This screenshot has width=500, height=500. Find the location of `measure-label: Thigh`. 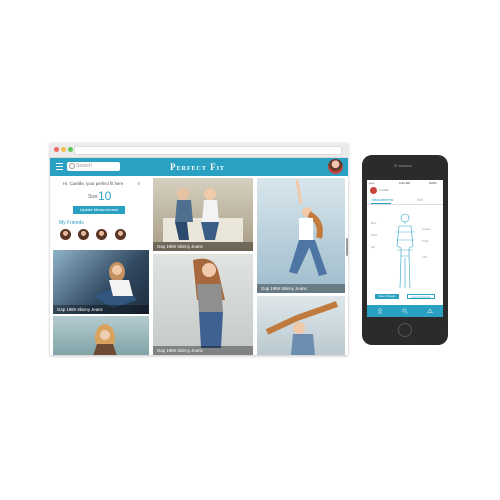

measure-label: Thigh is located at coordinates (425, 241).